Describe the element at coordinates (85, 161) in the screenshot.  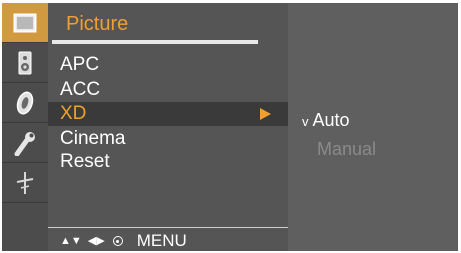
I see `menu-item-label: Reset` at that location.